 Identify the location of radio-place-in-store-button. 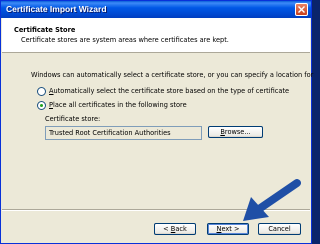
(41, 105).